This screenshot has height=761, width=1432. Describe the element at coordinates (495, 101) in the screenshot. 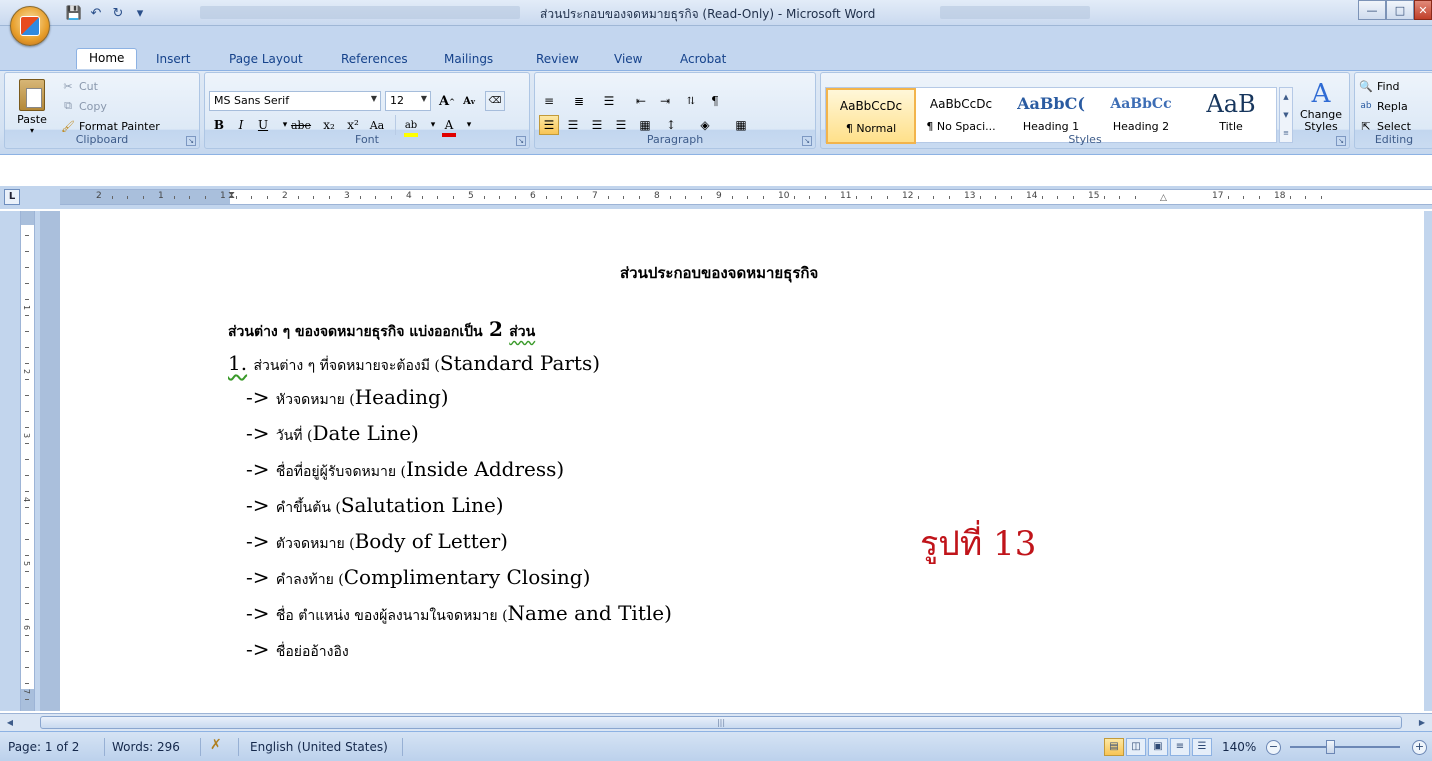

I see `clear-formatting-icon: ⌫` at that location.